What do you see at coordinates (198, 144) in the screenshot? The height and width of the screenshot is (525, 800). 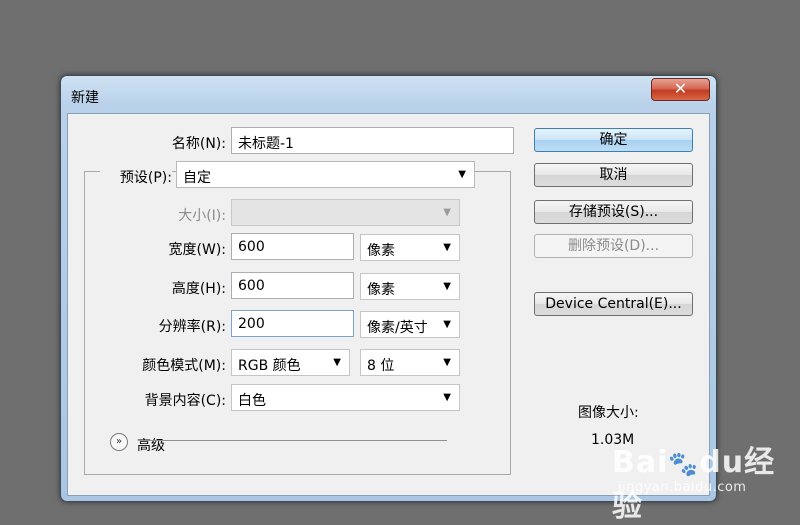 I see `name-label: 名称(N):` at bounding box center [198, 144].